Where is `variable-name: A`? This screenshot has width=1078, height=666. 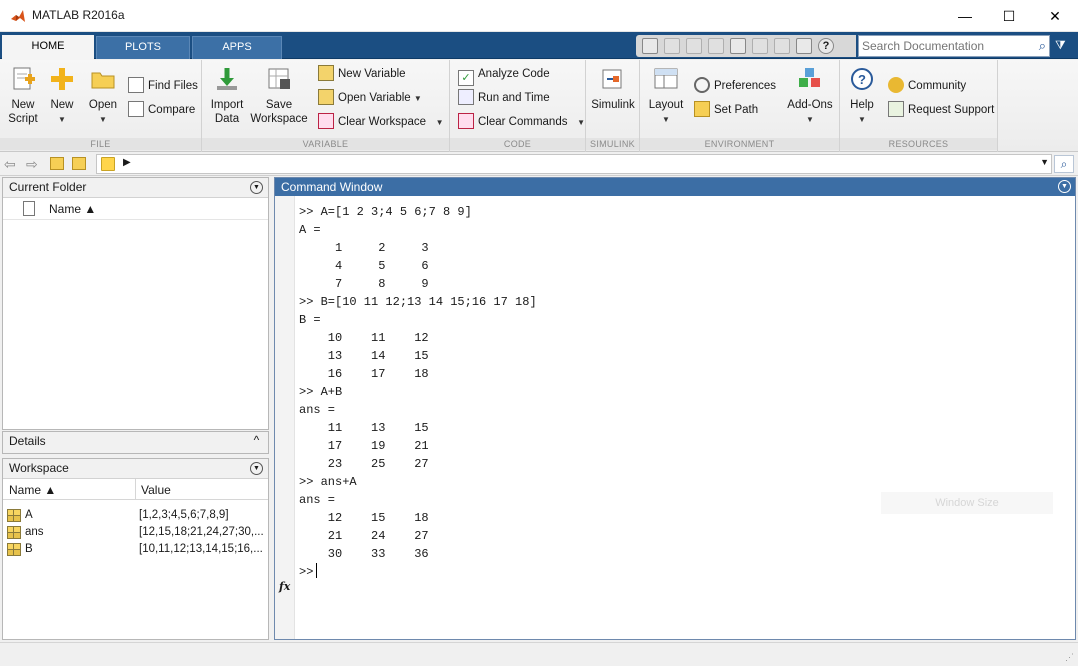 variable-name: A is located at coordinates (29, 515).